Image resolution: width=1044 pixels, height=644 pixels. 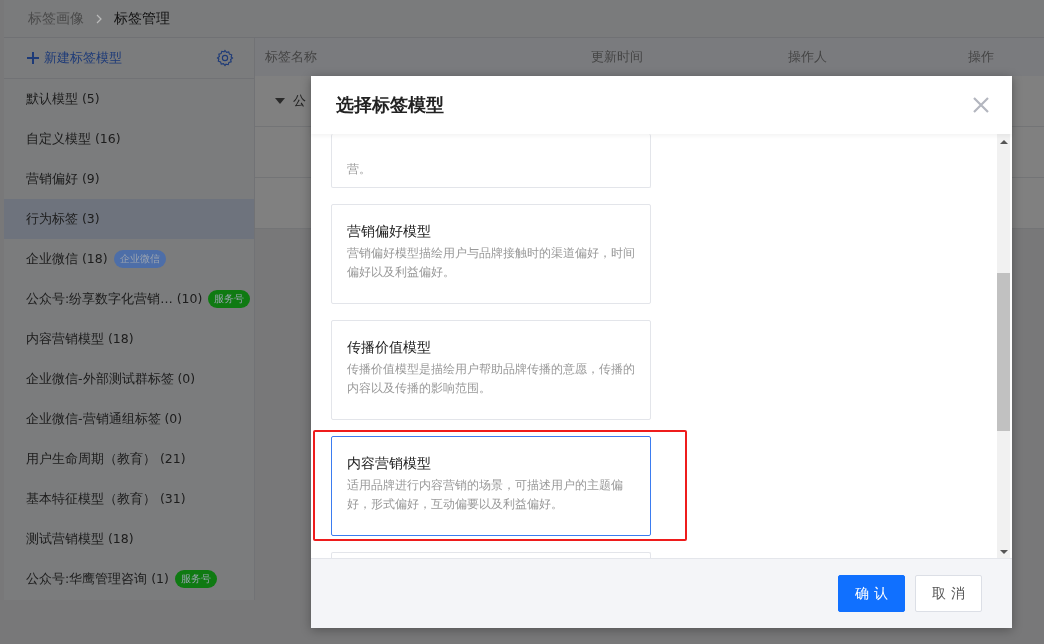 I want to click on card-title: 营销偏好模型, so click(x=389, y=232).